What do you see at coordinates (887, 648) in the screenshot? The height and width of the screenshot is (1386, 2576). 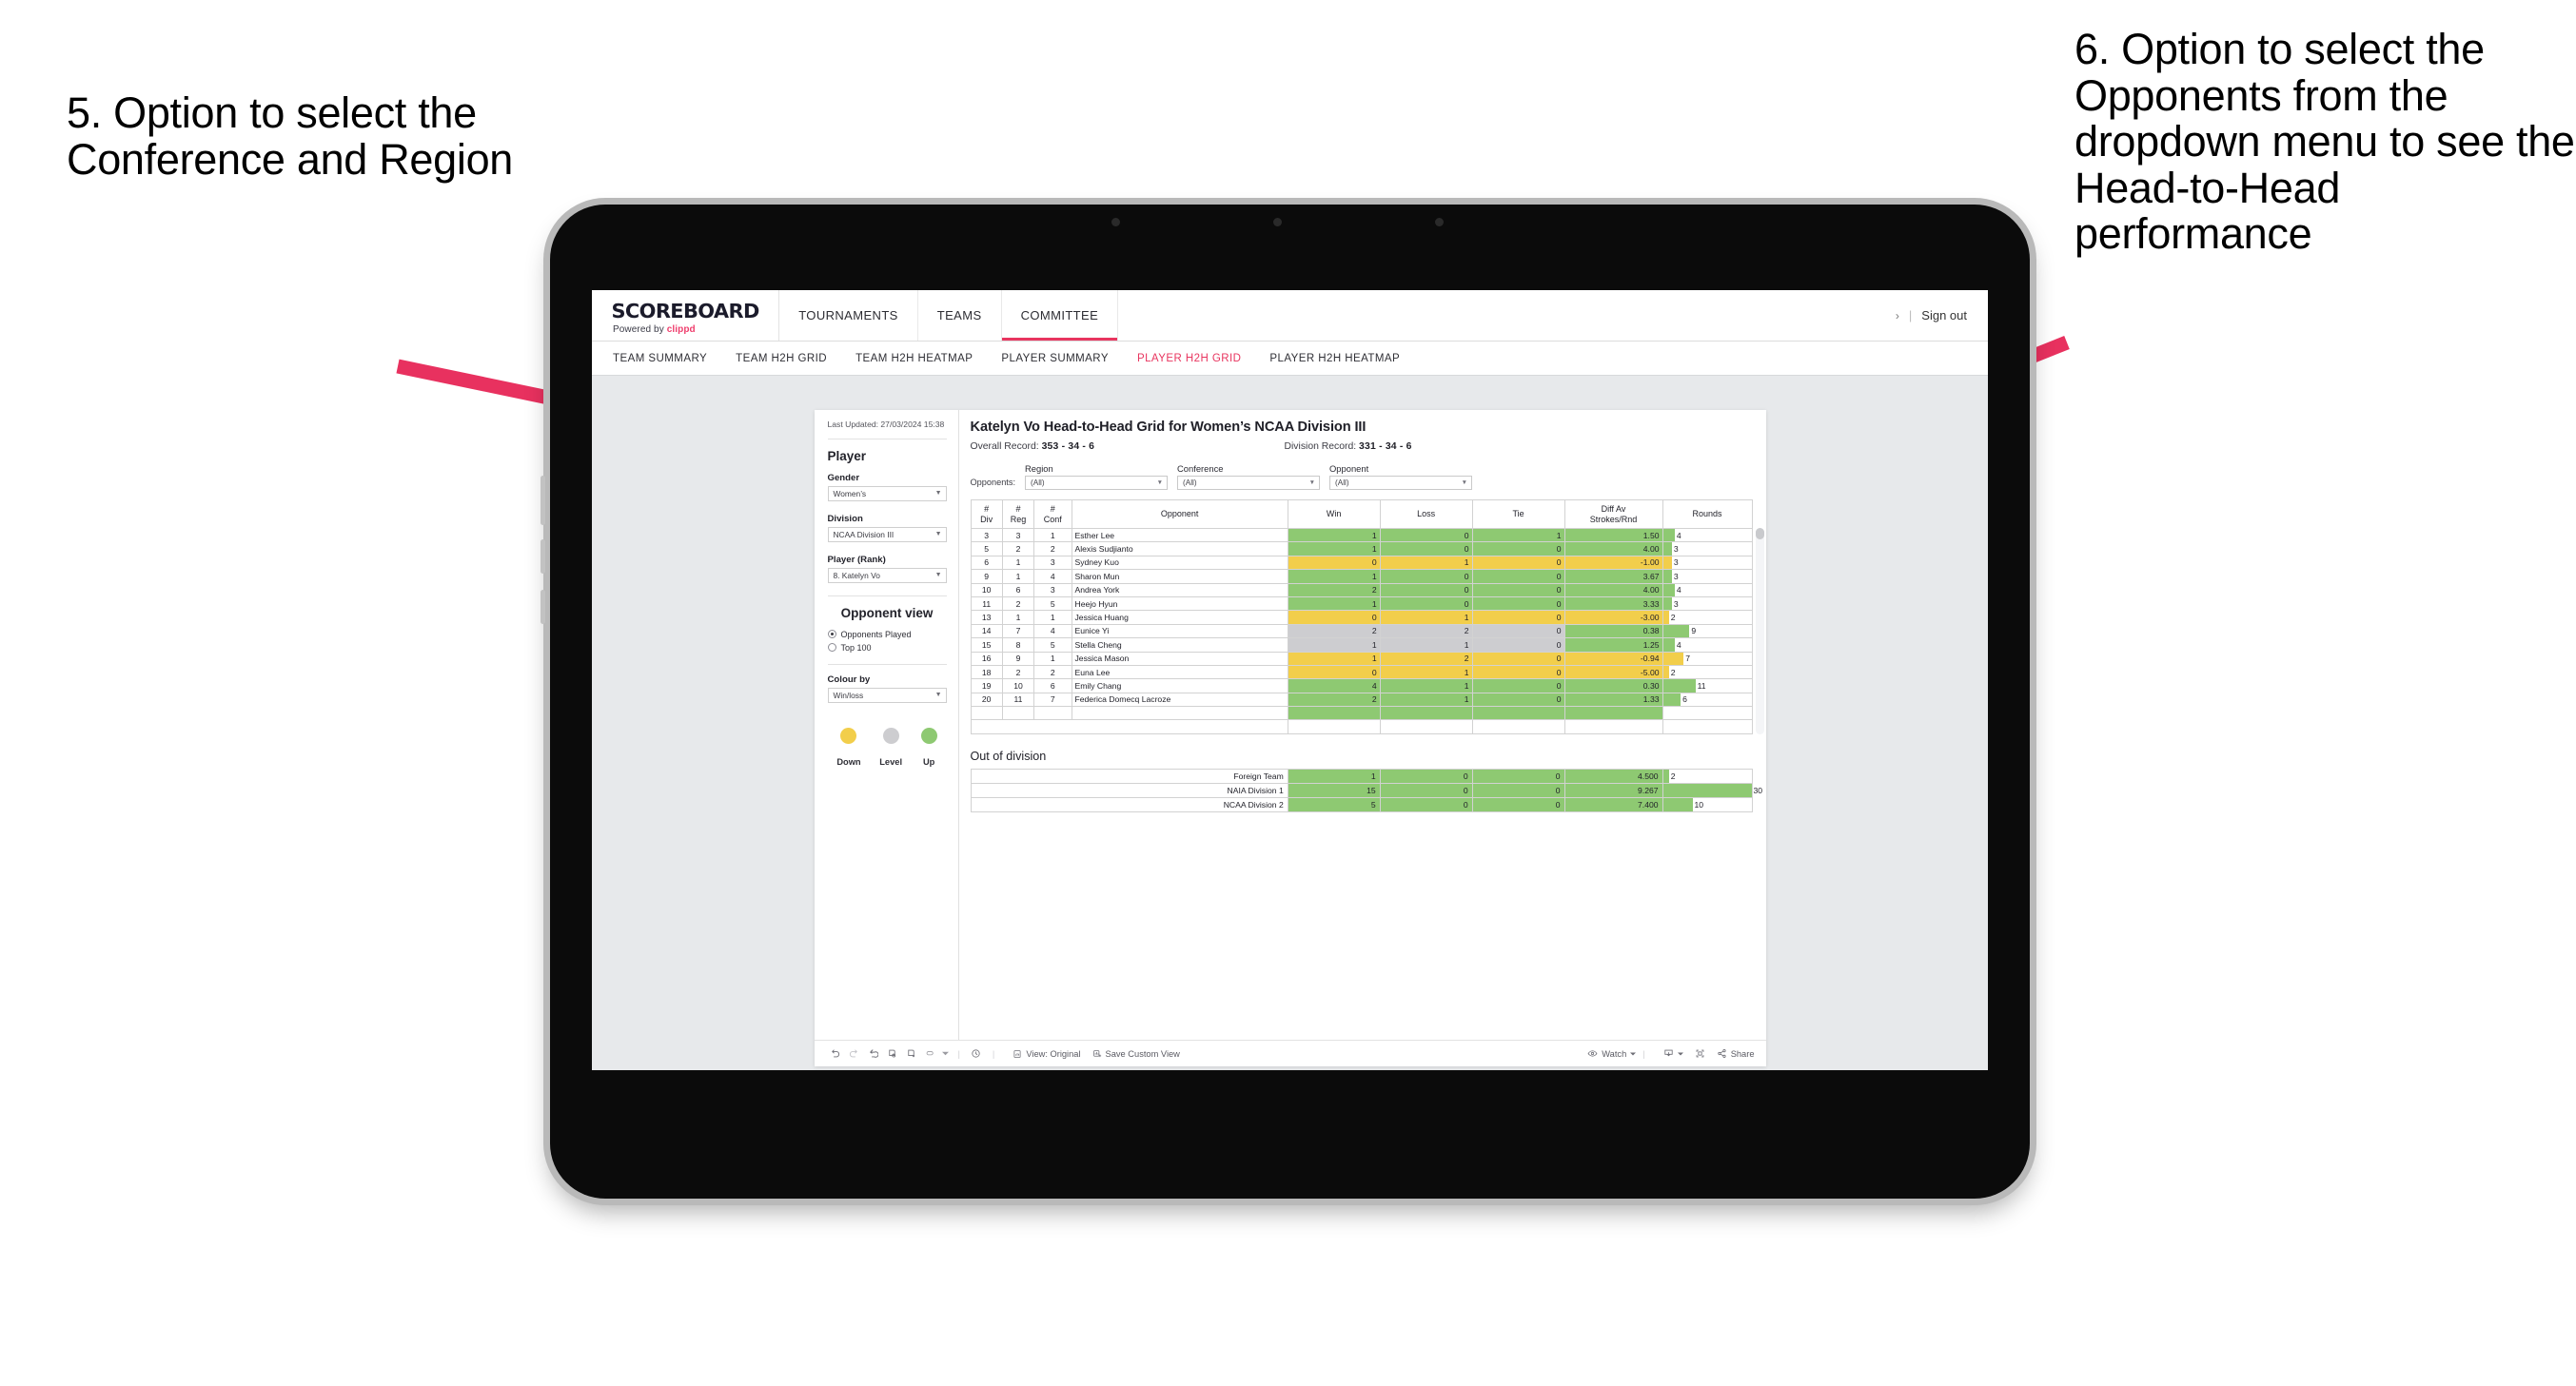 I see `radio-top-100: Top 100` at bounding box center [887, 648].